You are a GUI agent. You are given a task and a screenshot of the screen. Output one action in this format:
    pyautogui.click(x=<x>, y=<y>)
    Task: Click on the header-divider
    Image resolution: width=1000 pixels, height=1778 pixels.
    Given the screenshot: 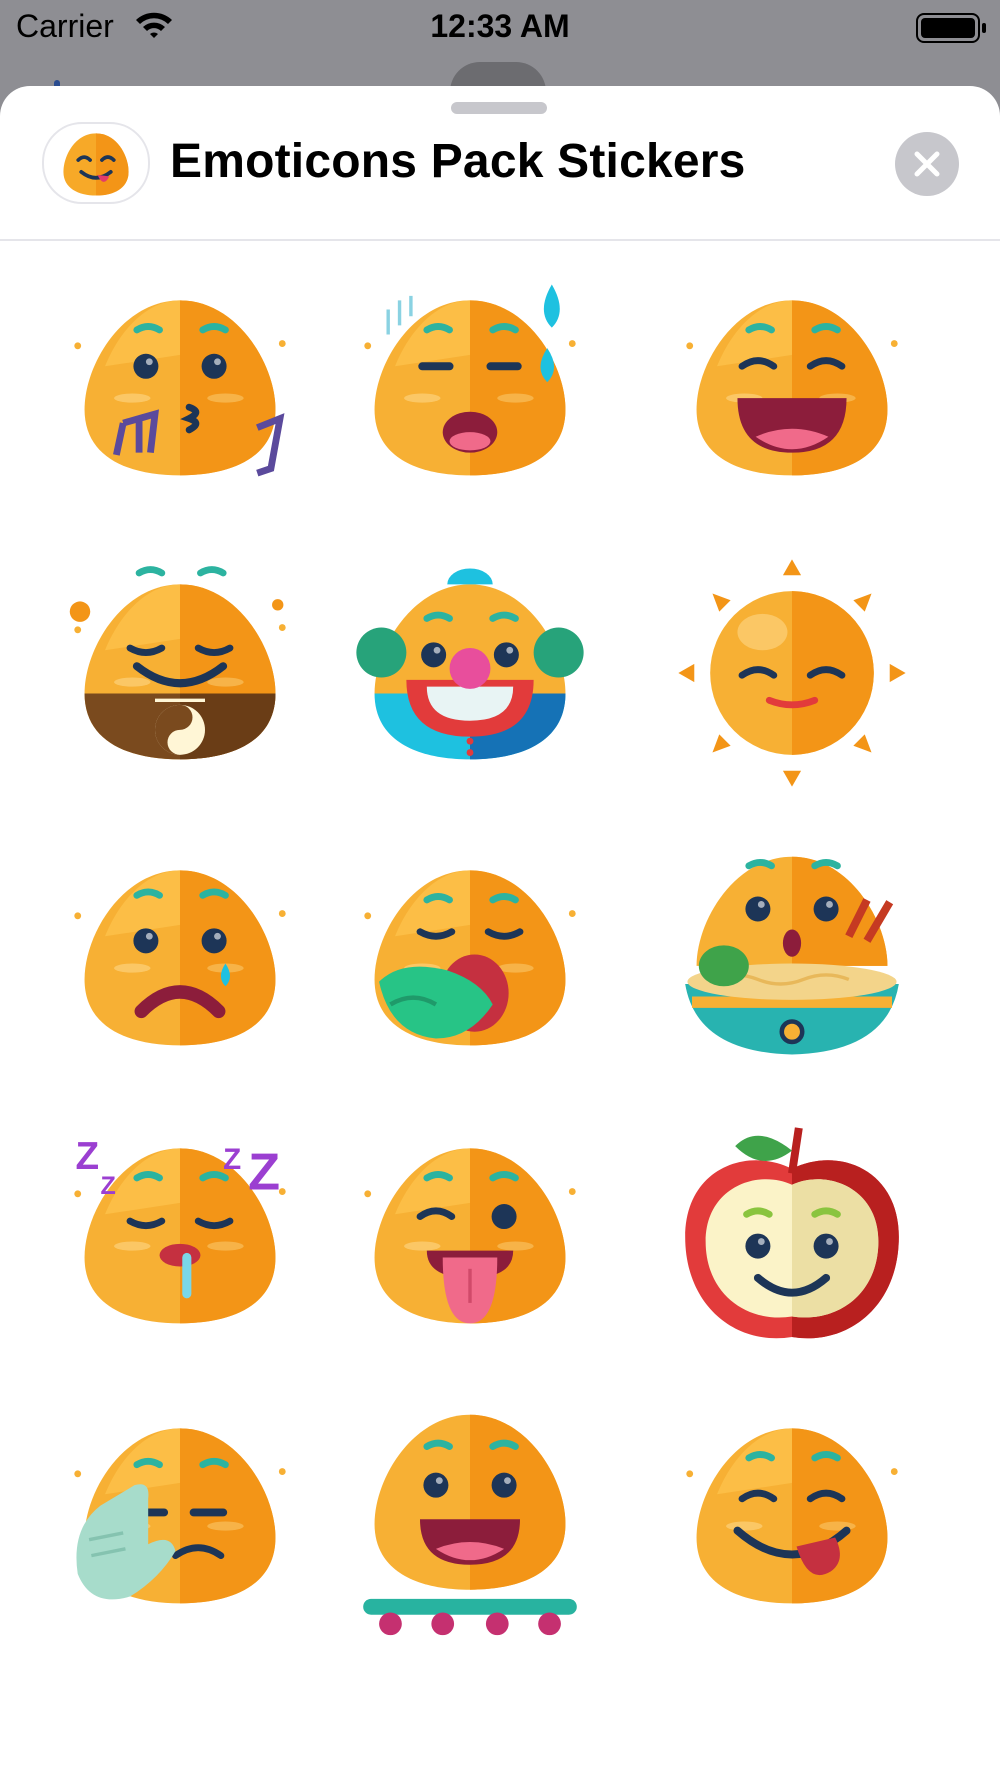 What is the action you would take?
    pyautogui.click(x=500, y=240)
    